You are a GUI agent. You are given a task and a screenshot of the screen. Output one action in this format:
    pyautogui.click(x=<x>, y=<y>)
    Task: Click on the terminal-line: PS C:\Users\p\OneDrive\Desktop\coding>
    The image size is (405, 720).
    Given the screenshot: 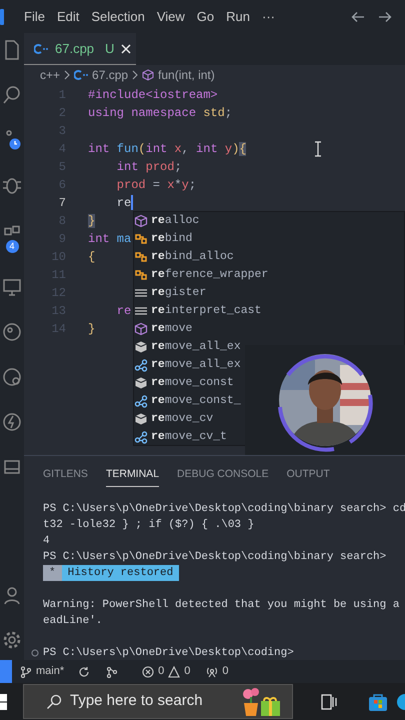 What is the action you would take?
    pyautogui.click(x=168, y=653)
    